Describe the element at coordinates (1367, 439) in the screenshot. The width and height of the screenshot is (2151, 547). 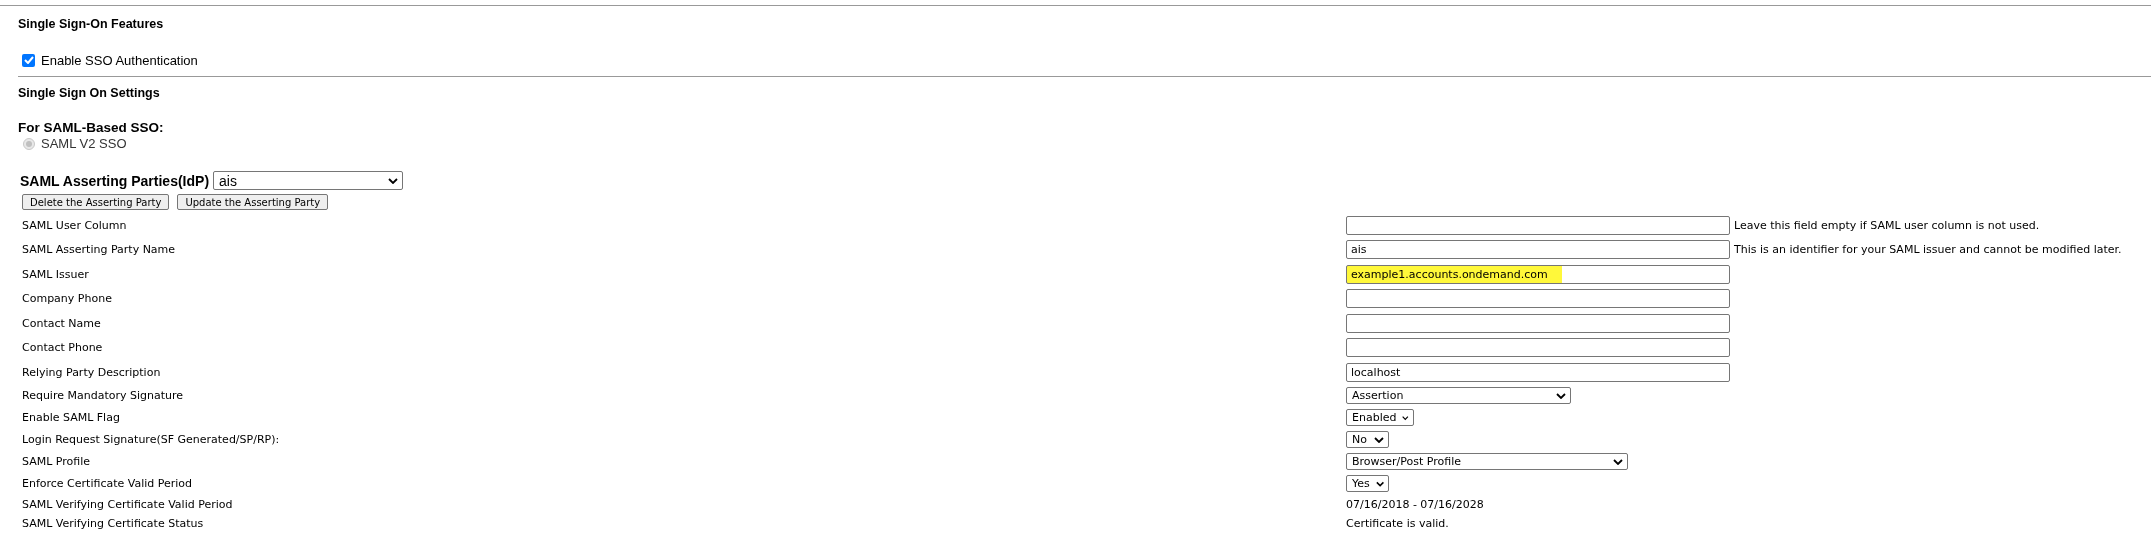
I see `dropdown-select: No` at that location.